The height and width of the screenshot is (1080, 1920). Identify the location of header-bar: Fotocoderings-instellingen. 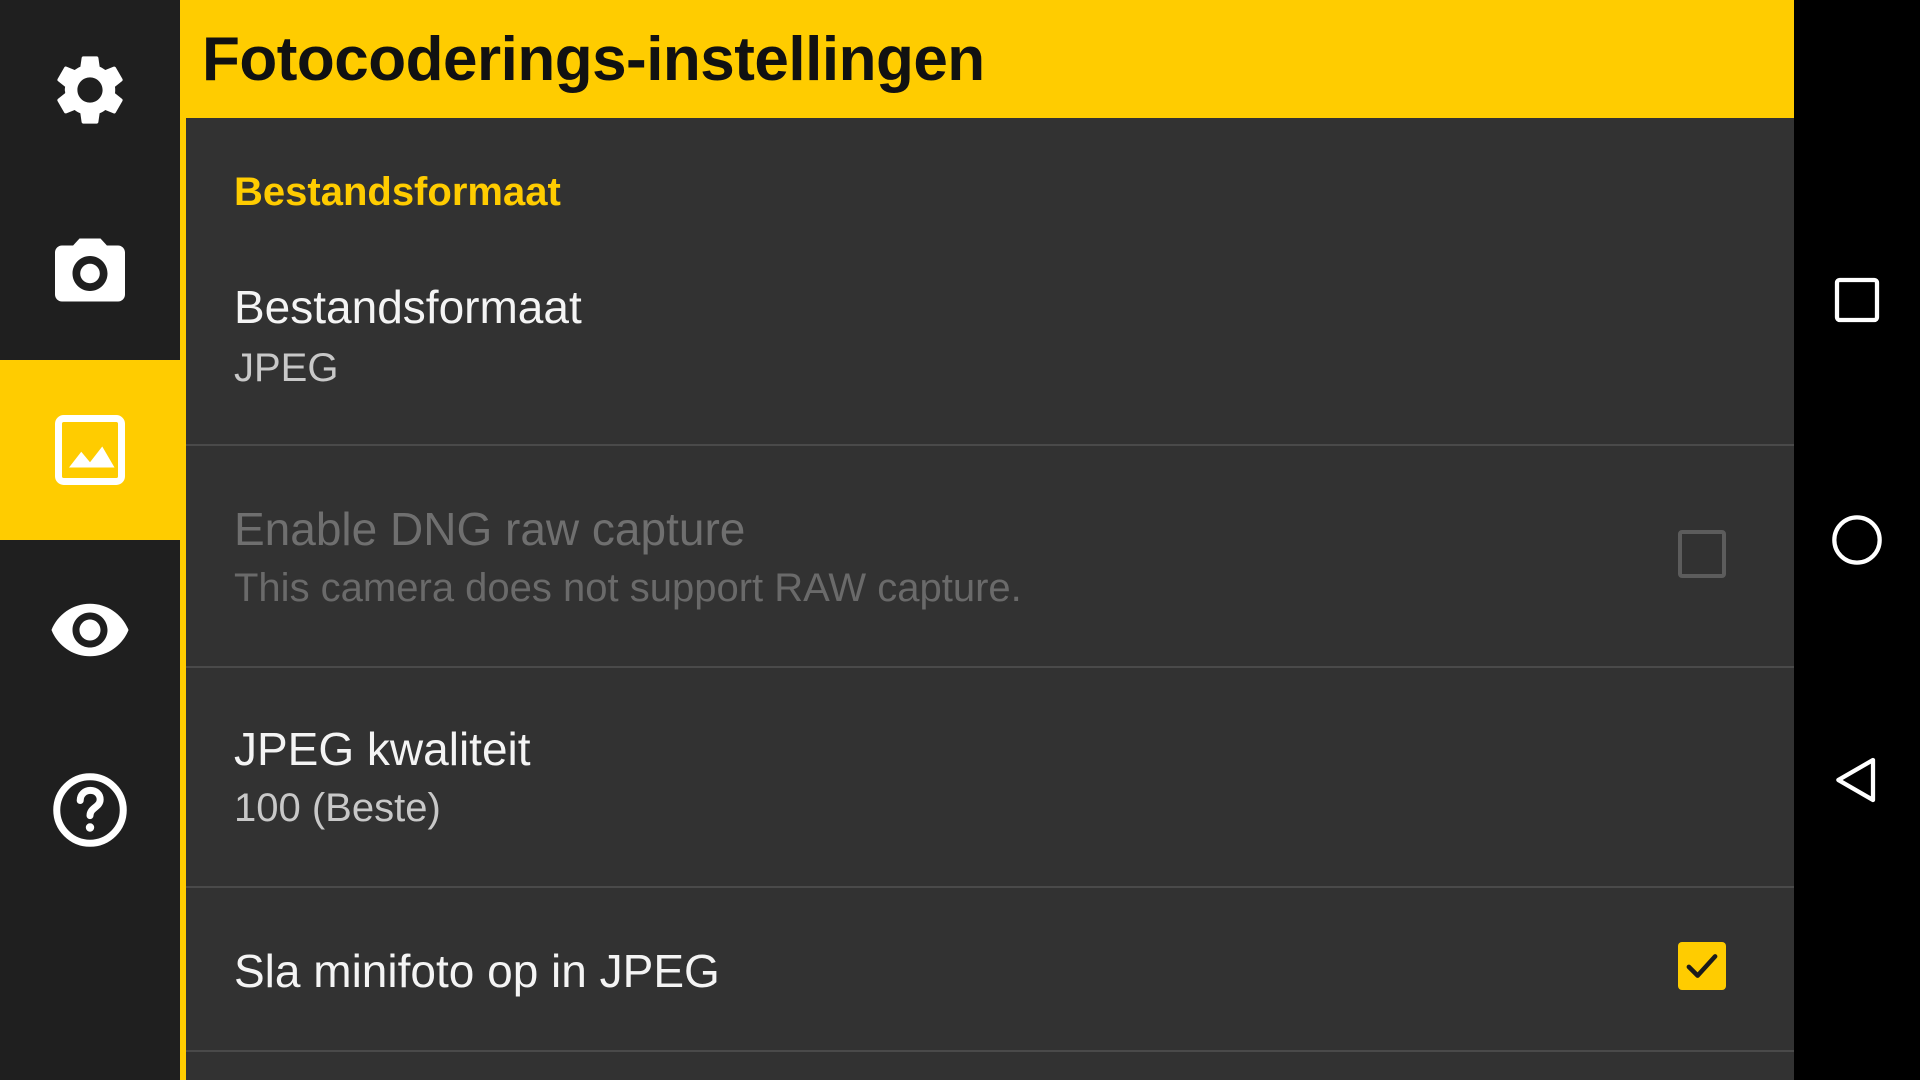
(990, 59).